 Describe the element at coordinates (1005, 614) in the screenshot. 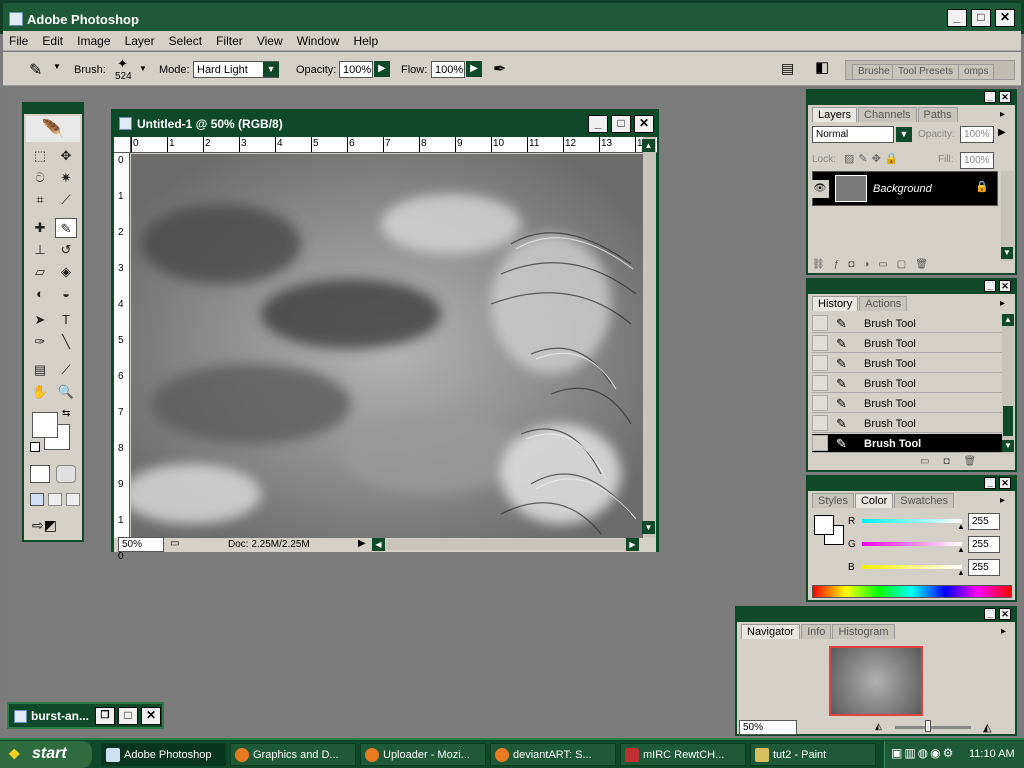

I see `navigator-close-button: ✕` at that location.